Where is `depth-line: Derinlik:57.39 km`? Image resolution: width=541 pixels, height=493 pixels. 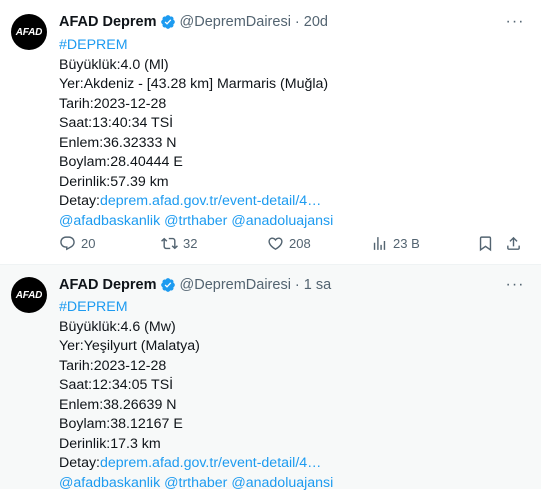
depth-line: Derinlik:57.39 km is located at coordinates (293, 183).